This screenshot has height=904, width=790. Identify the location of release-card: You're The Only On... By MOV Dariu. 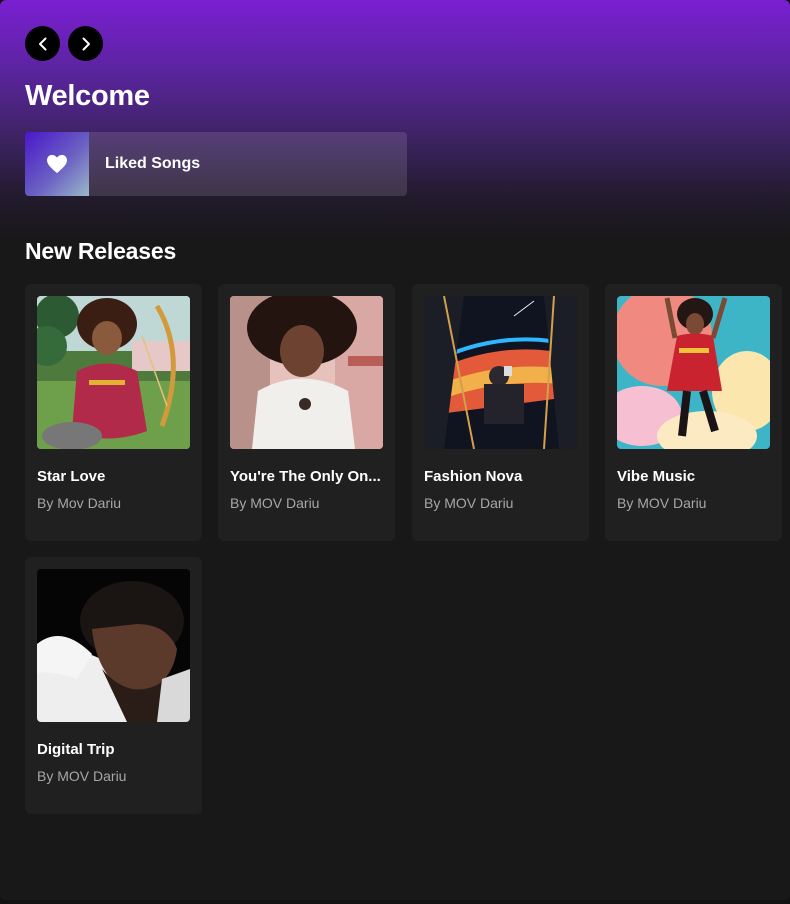
(306, 412).